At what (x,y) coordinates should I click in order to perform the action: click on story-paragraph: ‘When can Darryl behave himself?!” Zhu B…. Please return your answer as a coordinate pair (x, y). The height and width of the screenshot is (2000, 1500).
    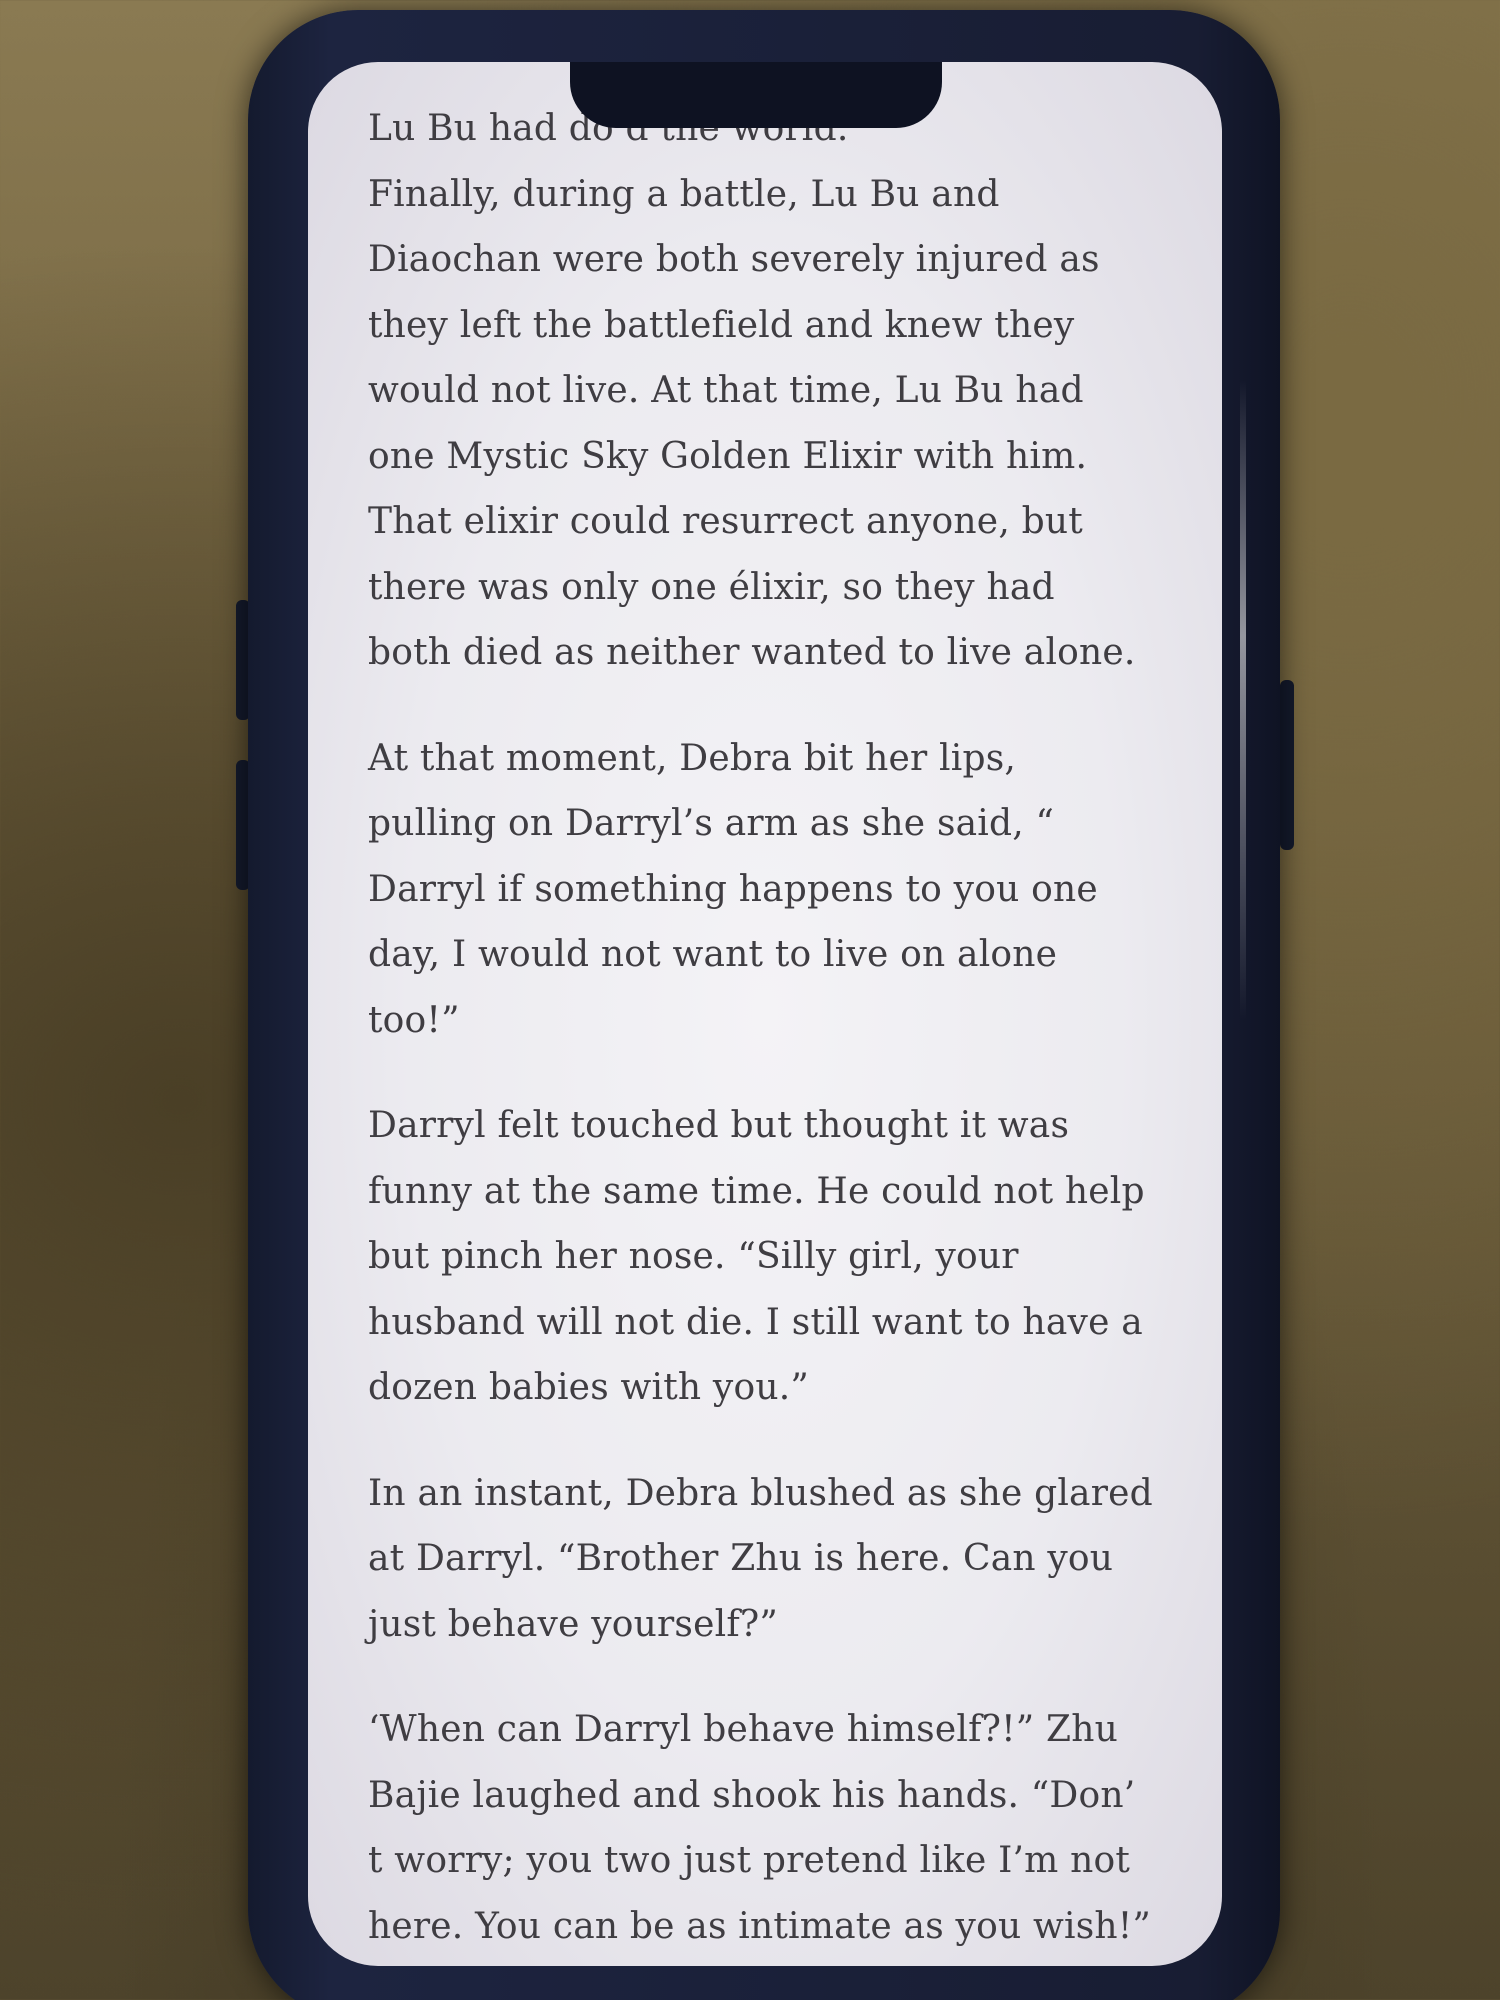
    Looking at the image, I should click on (760, 1828).